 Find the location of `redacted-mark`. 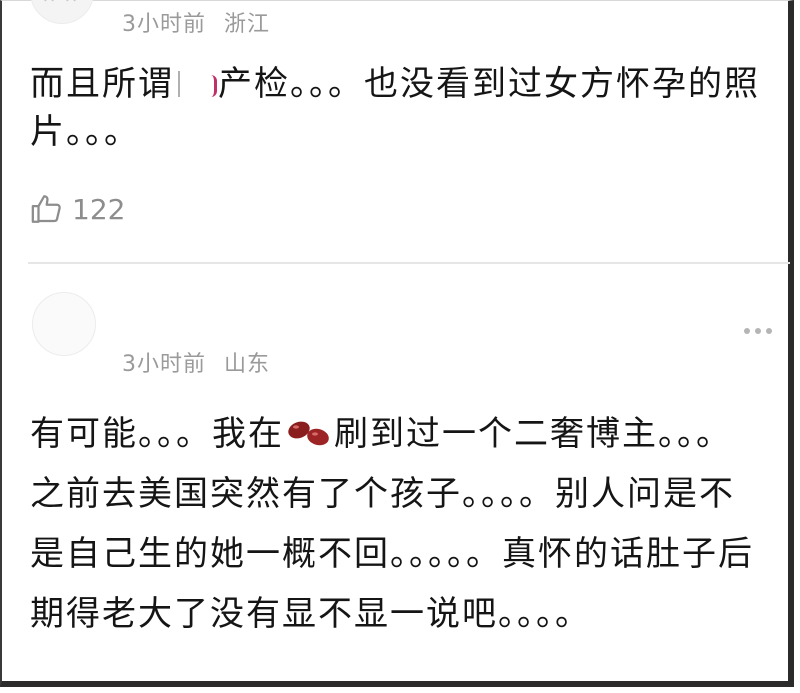

redacted-mark is located at coordinates (196, 84).